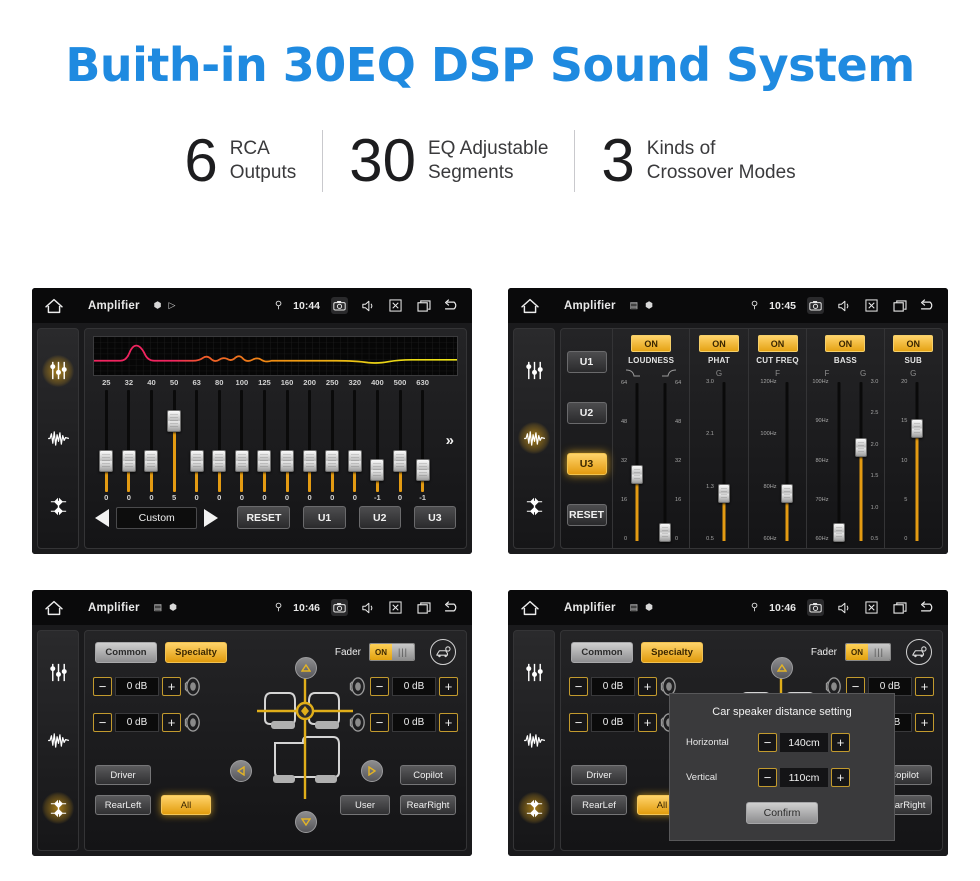 This screenshot has height=881, width=980. I want to click on horizontal-plus-button: +, so click(840, 742).